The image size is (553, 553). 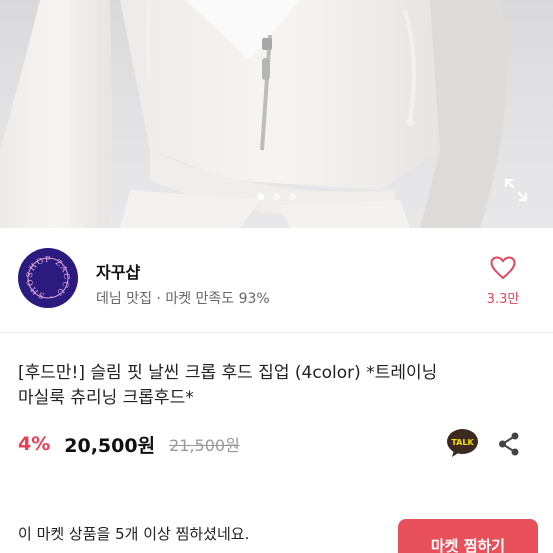 I want to click on like-count: 3.3만, so click(x=503, y=299).